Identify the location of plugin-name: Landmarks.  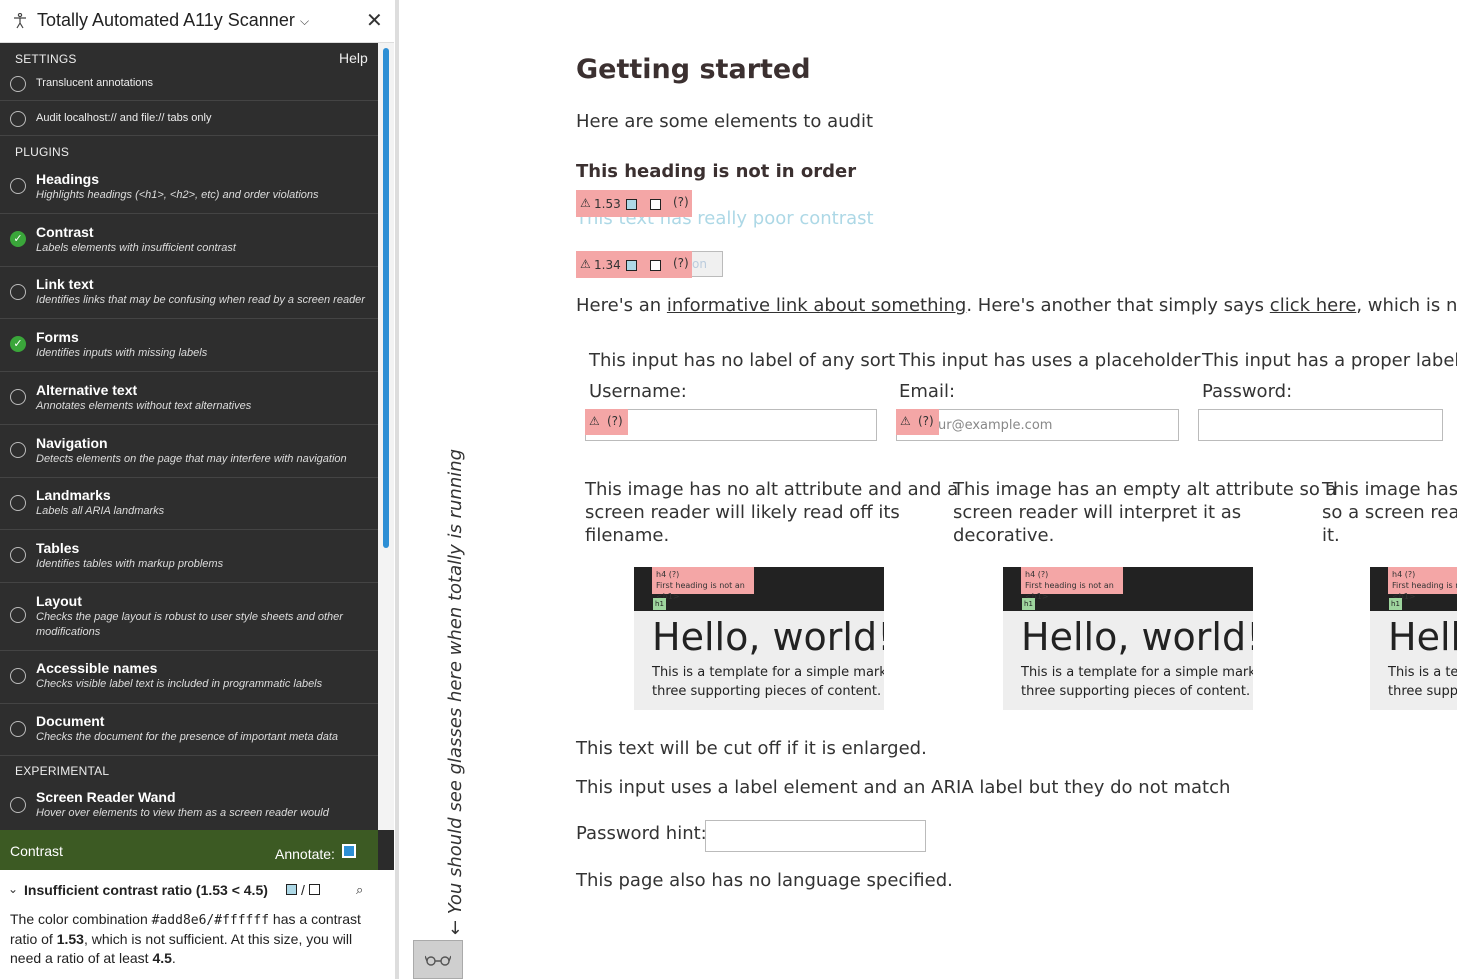
(73, 495).